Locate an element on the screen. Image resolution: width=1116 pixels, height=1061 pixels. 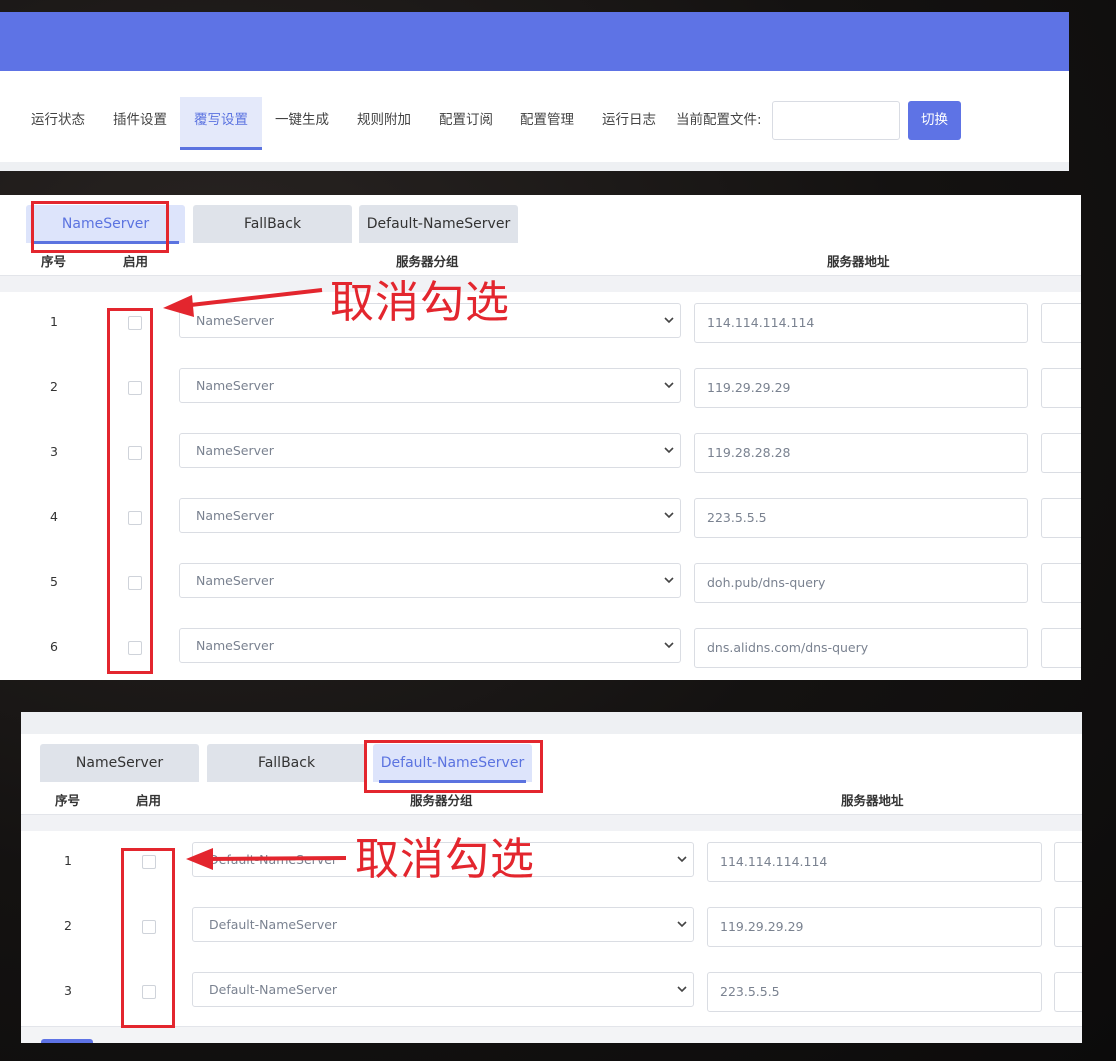
arrow-annotations is located at coordinates (255, 579).